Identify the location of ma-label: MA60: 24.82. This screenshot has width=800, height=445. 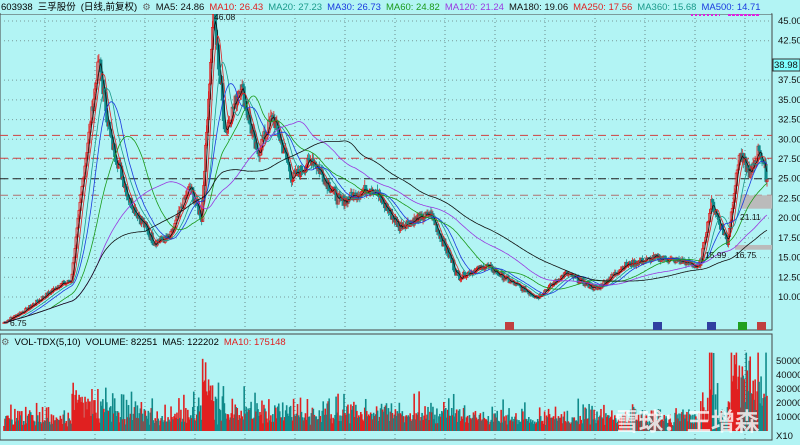
(412, 7).